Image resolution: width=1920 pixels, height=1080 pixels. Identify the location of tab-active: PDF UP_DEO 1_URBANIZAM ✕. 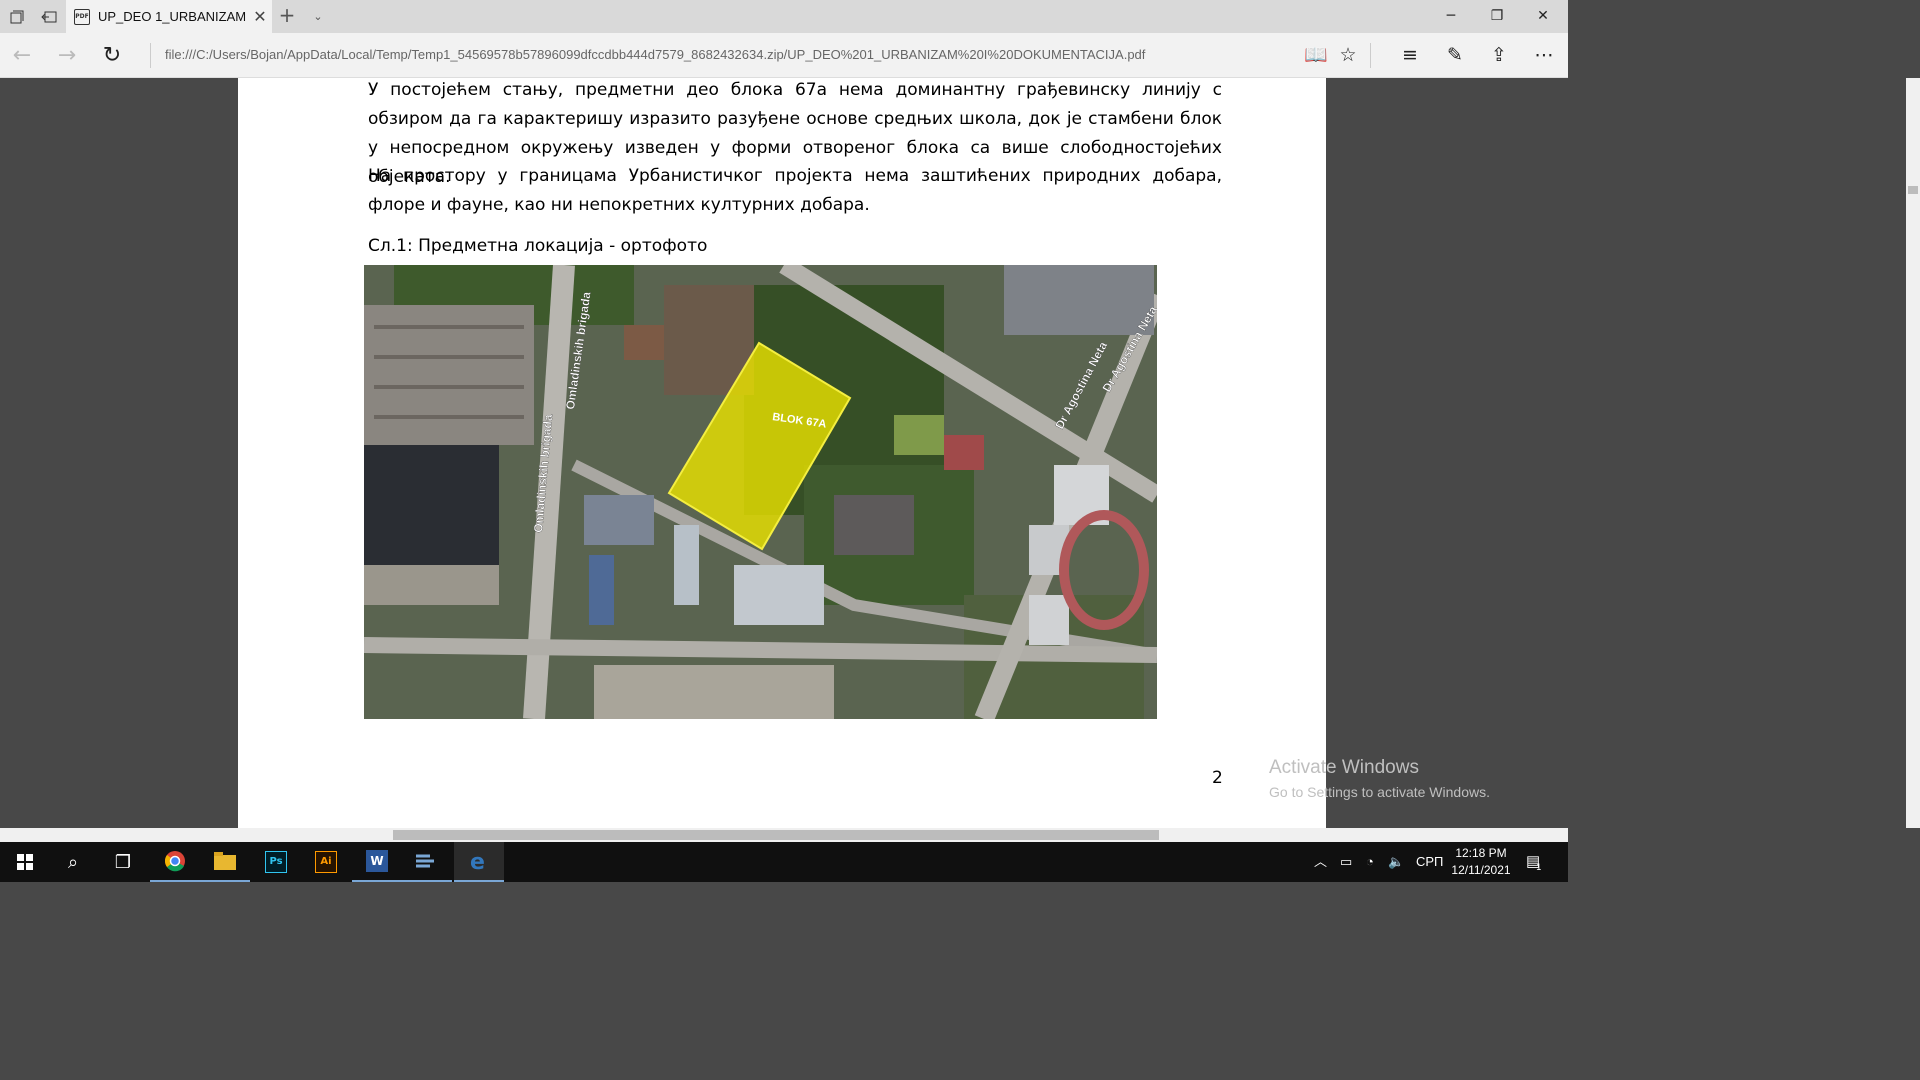
(169, 16).